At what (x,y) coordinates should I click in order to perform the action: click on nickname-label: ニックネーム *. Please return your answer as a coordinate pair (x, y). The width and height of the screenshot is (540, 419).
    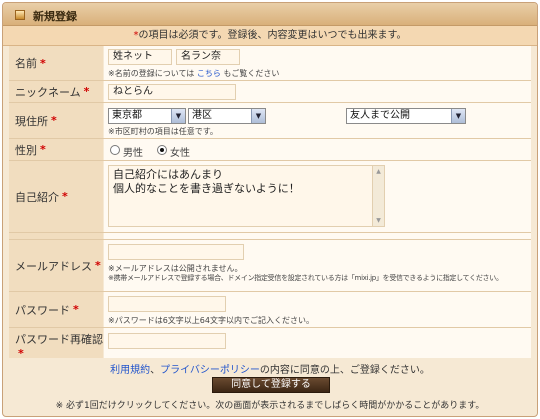
    Looking at the image, I should click on (56, 91).